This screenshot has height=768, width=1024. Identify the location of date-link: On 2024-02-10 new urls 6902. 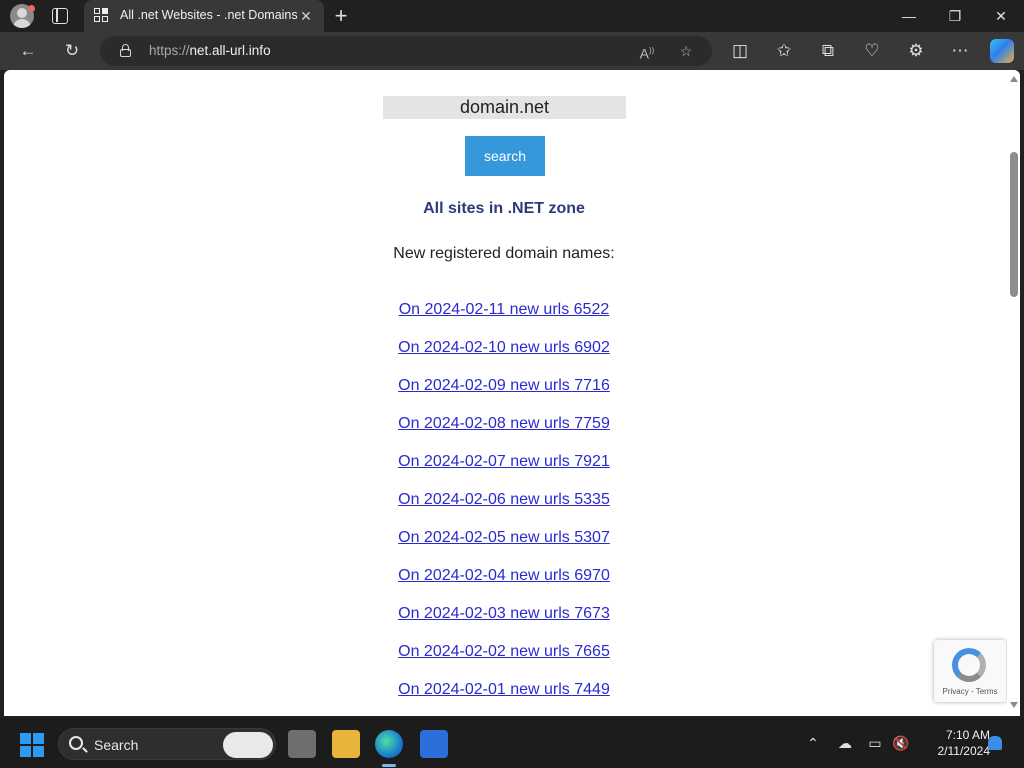
(504, 358).